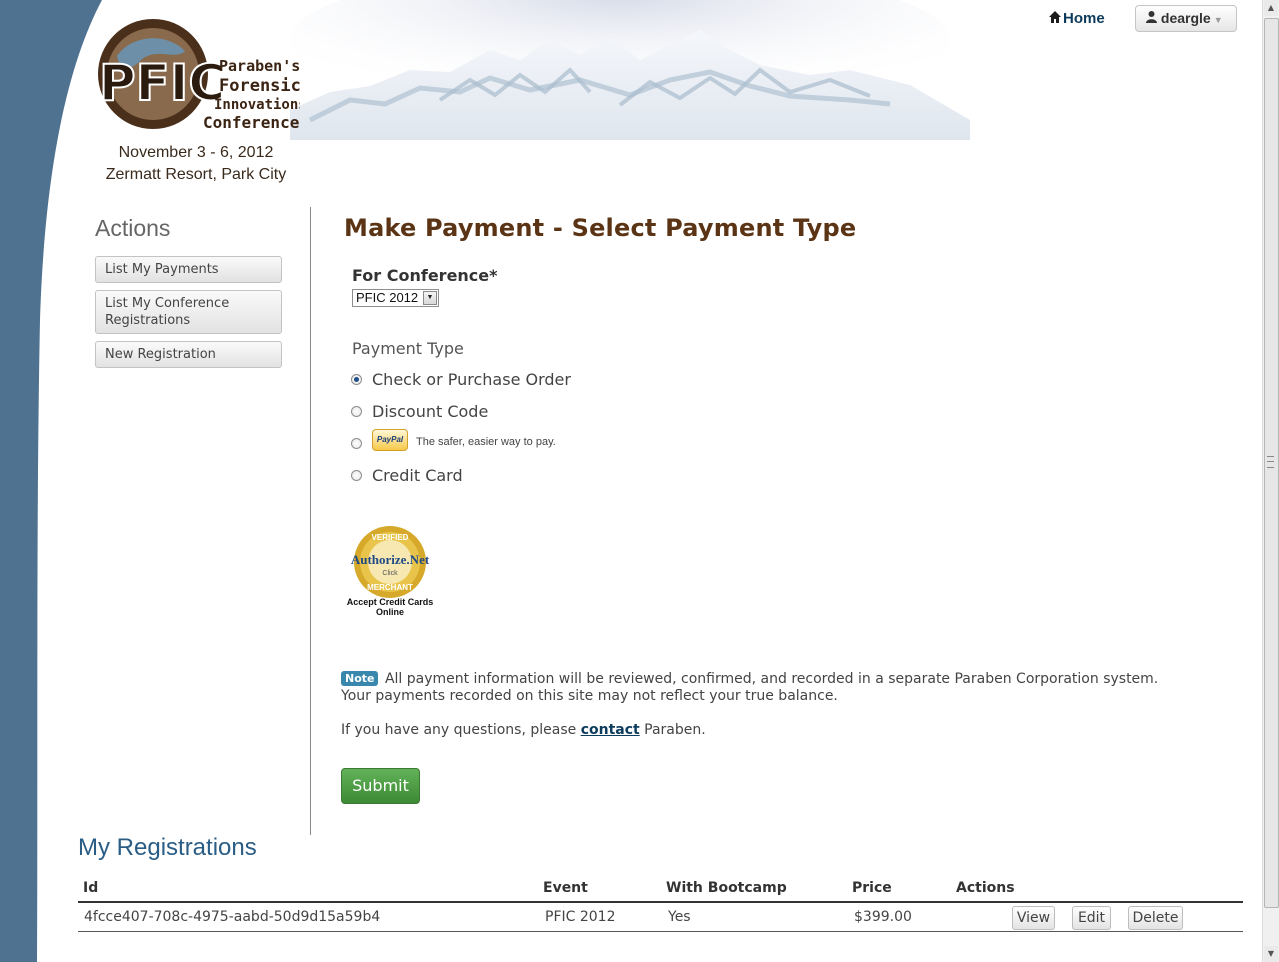 The image size is (1279, 962). What do you see at coordinates (1155, 918) in the screenshot?
I see `delete-button: Delete` at bounding box center [1155, 918].